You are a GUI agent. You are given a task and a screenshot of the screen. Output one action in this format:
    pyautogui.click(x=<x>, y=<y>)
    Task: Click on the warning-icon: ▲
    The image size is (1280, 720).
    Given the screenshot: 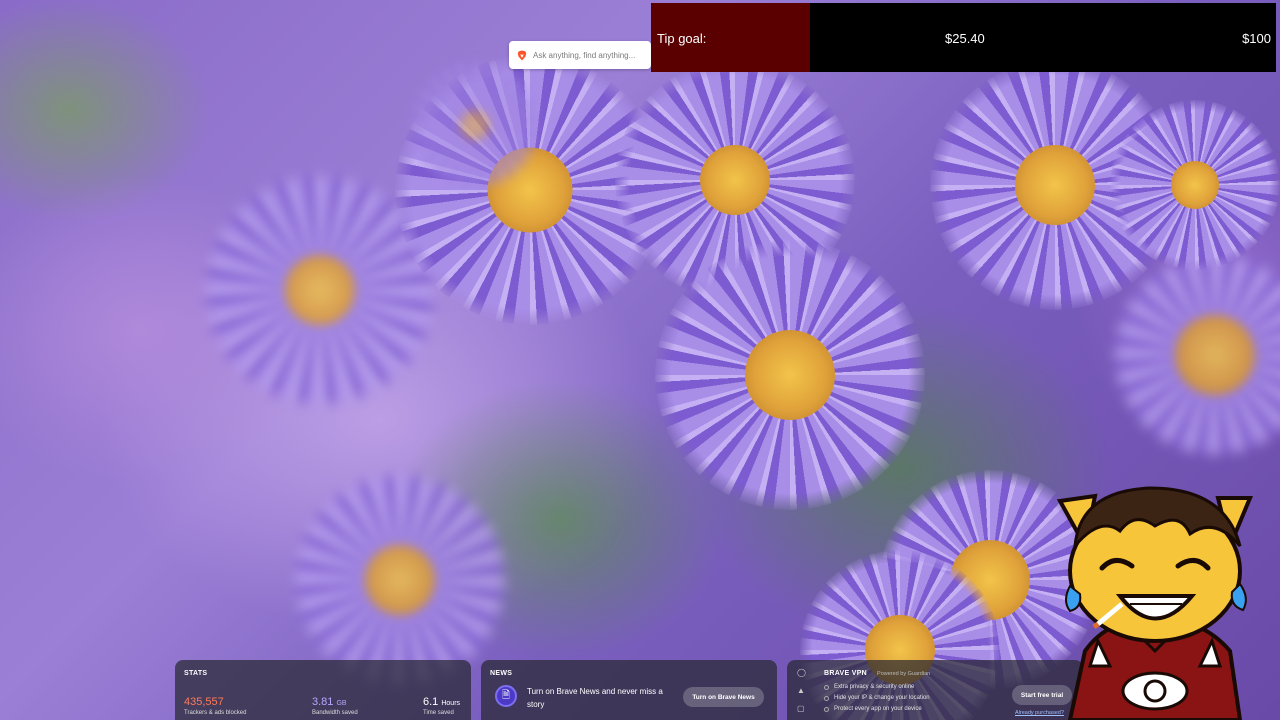 What is the action you would take?
    pyautogui.click(x=801, y=690)
    